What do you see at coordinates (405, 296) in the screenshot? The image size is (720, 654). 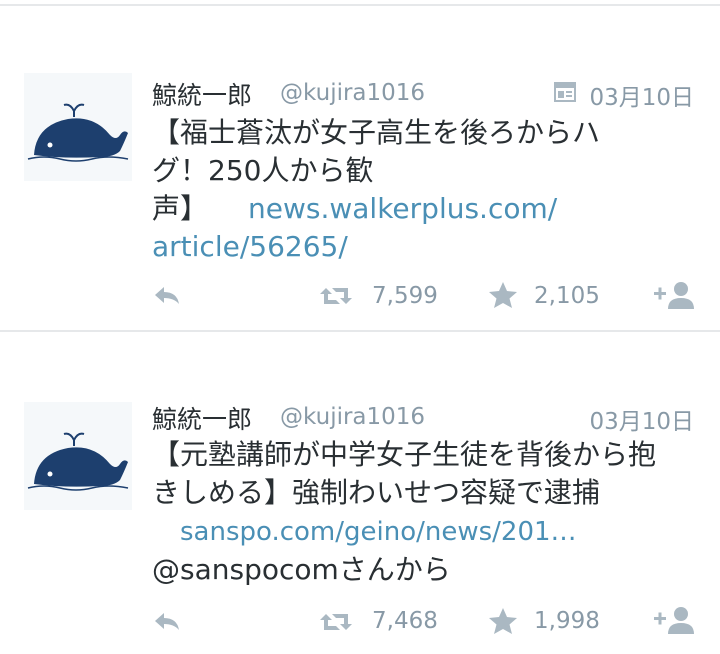 I see `retweet-count: 7,599` at bounding box center [405, 296].